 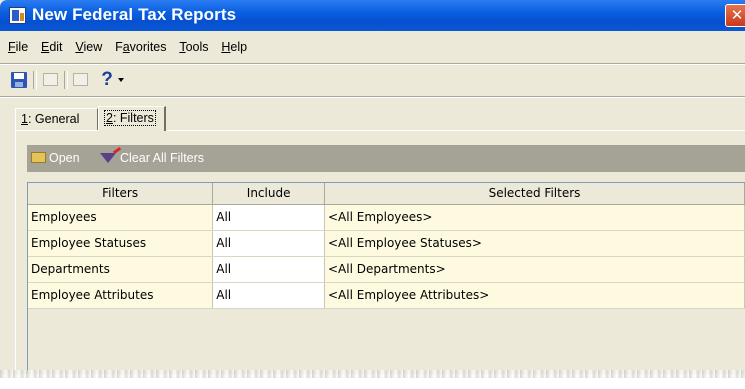 I want to click on open-button: Open, so click(x=55, y=158).